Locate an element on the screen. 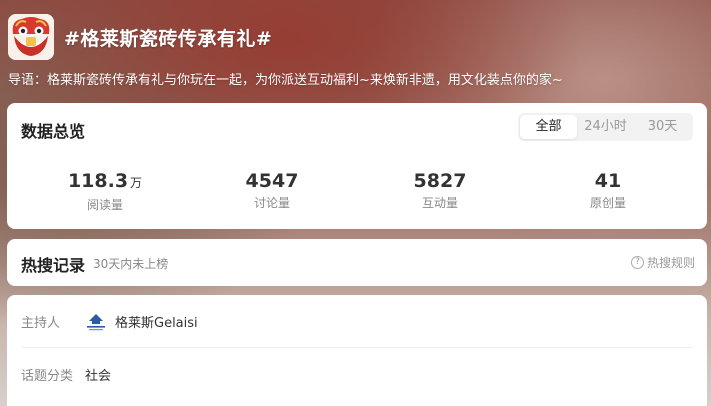 The width and height of the screenshot is (711, 406). tab-24h: 24小时 is located at coordinates (605, 127).